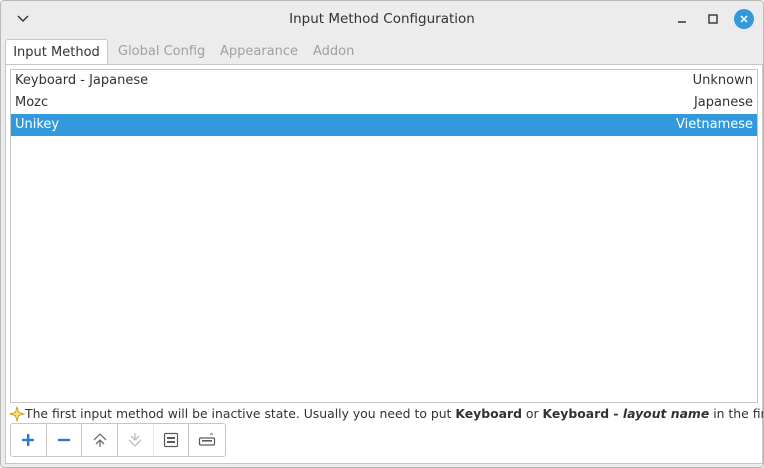  What do you see at coordinates (161, 52) in the screenshot?
I see `tab-global-config: Global Config` at bounding box center [161, 52].